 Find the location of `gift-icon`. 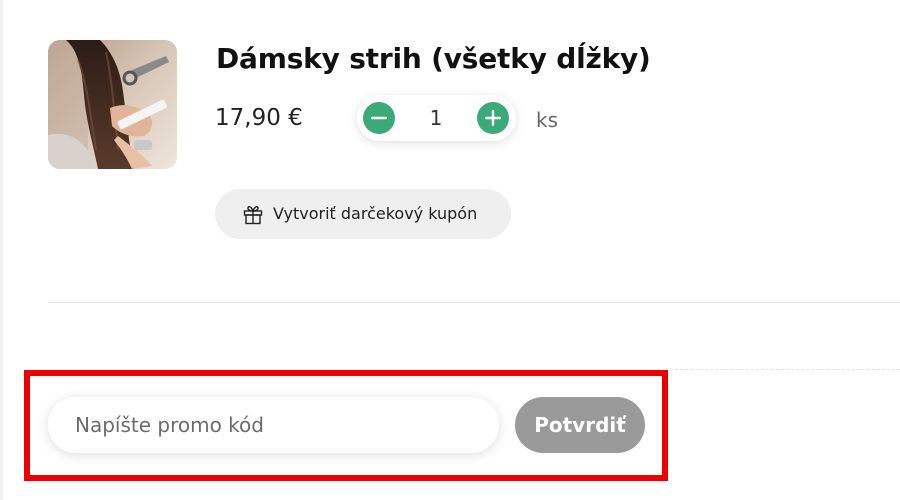

gift-icon is located at coordinates (253, 215).